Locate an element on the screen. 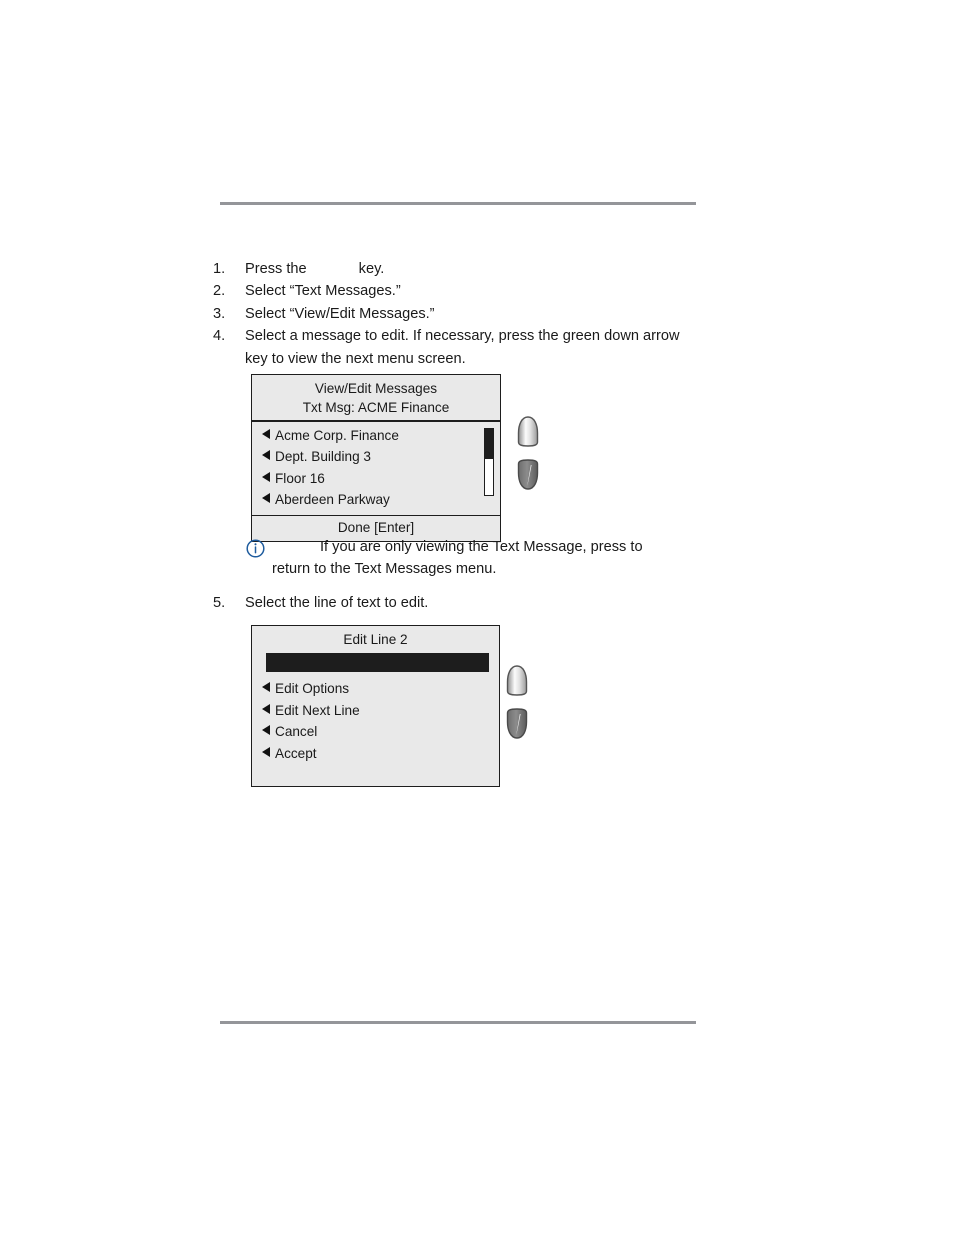  step-text: Select the line of text to edit. is located at coordinates (337, 603).